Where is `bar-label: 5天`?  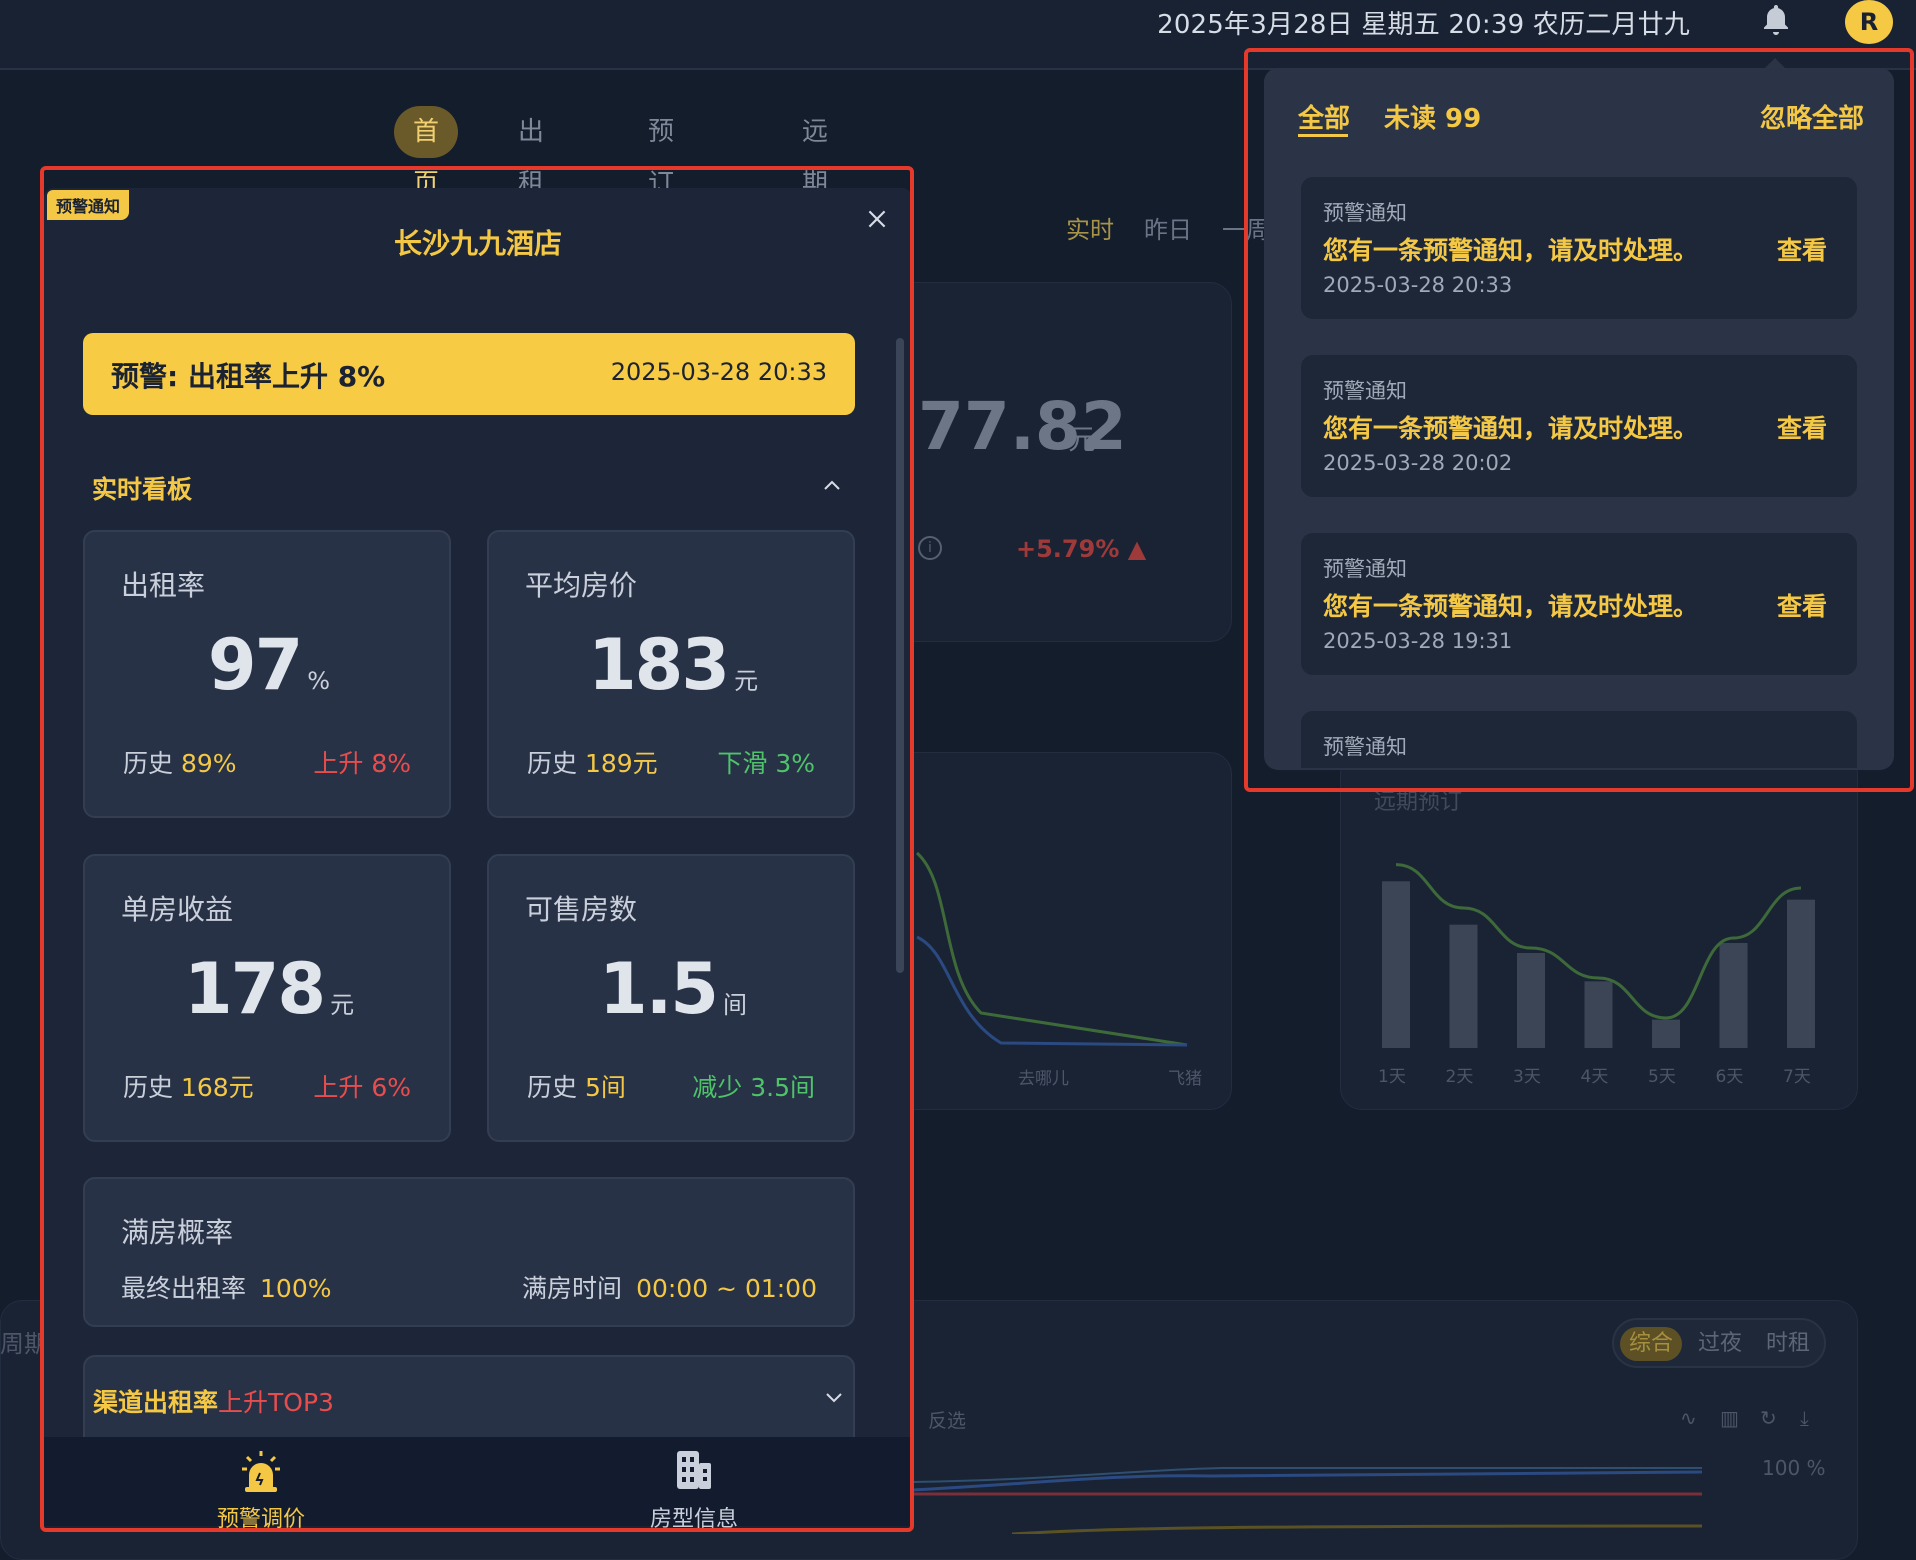
bar-label: 5天 is located at coordinates (1662, 1077).